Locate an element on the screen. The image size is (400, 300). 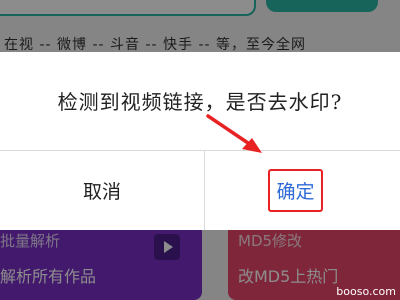
site-watermark: booso.com is located at coordinates (366, 291).